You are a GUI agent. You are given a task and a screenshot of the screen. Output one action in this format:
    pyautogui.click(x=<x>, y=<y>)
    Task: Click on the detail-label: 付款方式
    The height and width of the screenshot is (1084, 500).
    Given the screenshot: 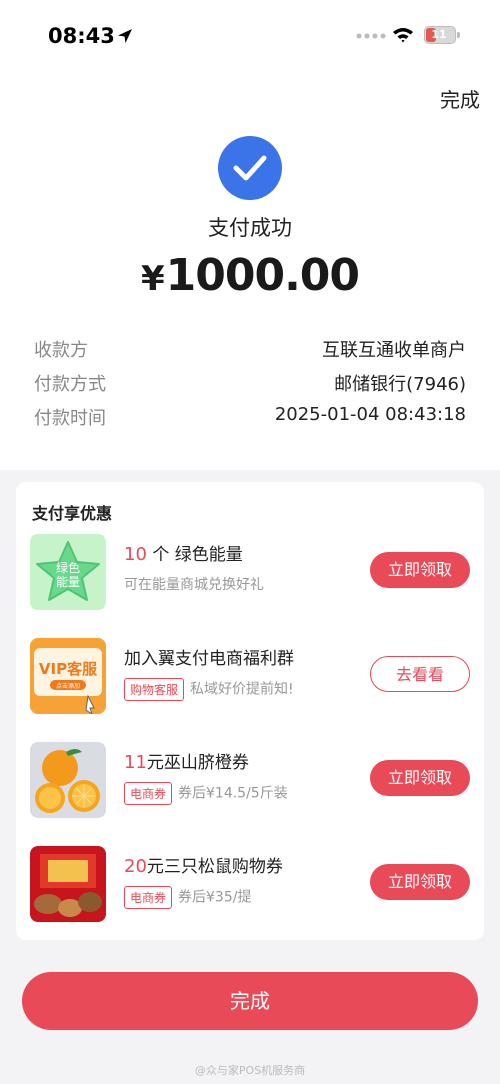 What is the action you would take?
    pyautogui.click(x=70, y=384)
    